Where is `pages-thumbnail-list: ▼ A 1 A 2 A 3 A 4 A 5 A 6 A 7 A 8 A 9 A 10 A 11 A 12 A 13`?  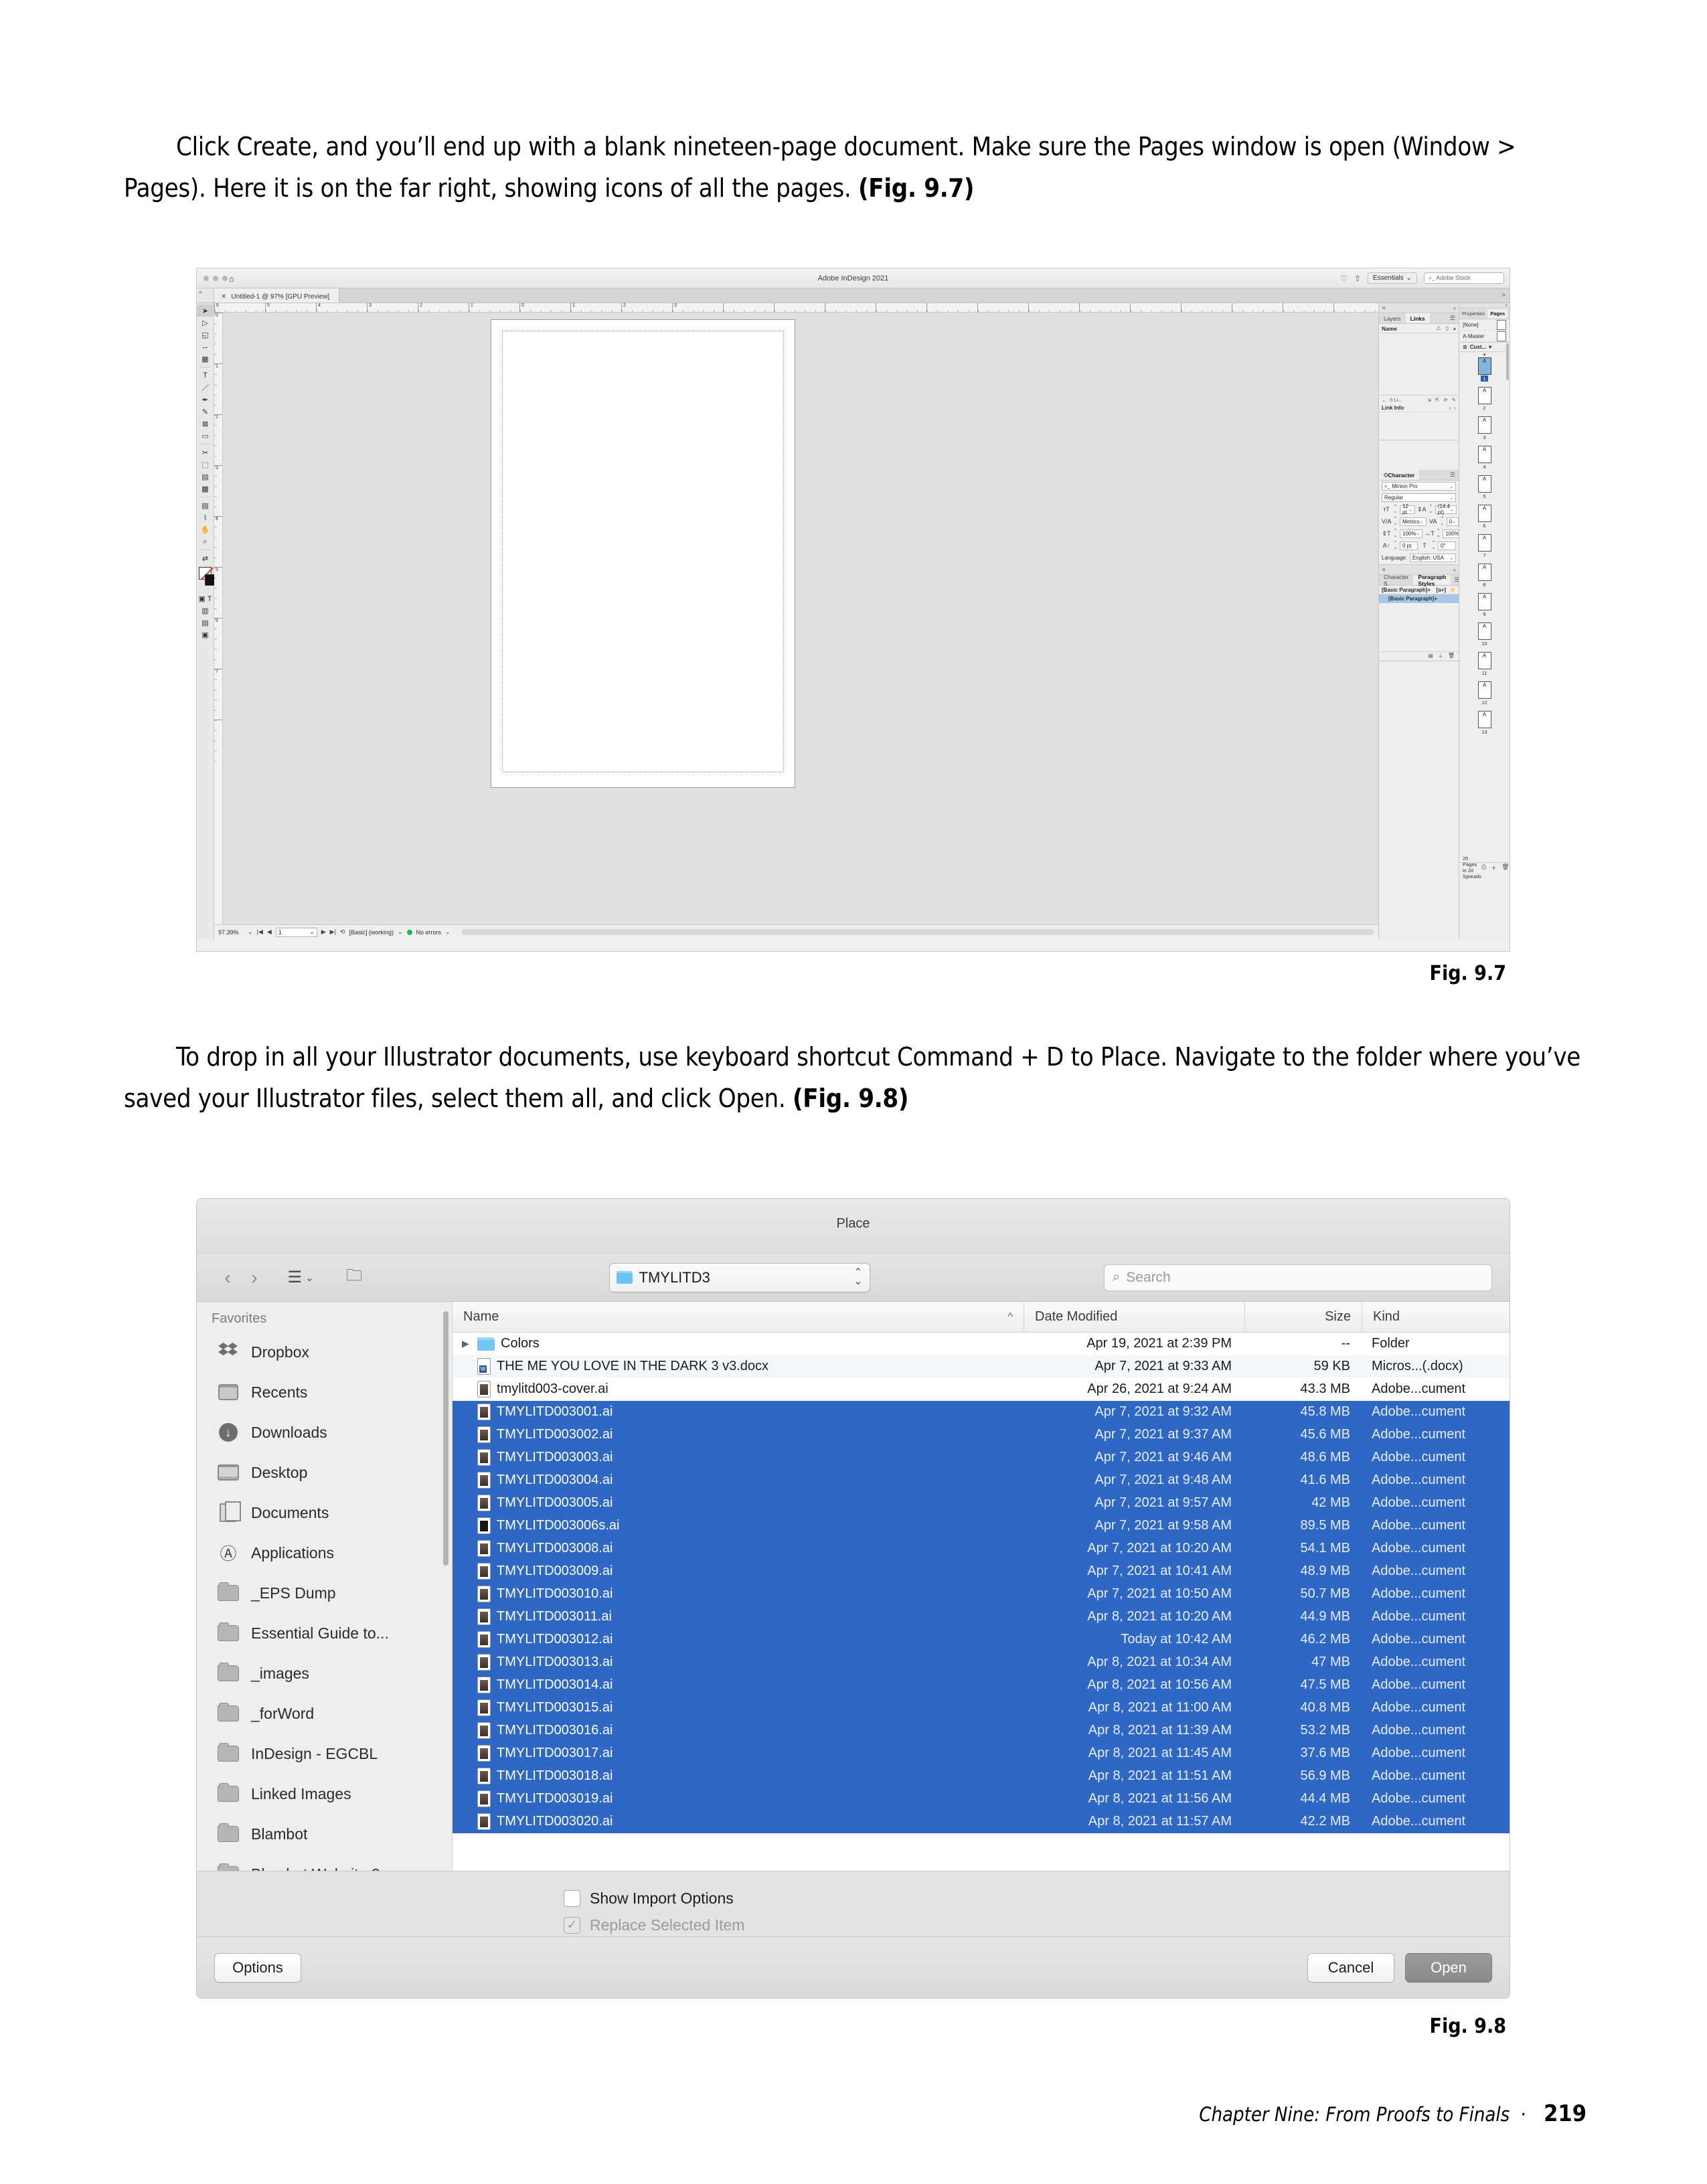
pages-thumbnail-list: ▼ A 1 A 2 A 3 A 4 A 5 A 6 A 7 A 8 A 9 A 10 A 11 A 12 A 13 is located at coordinates (1485, 607).